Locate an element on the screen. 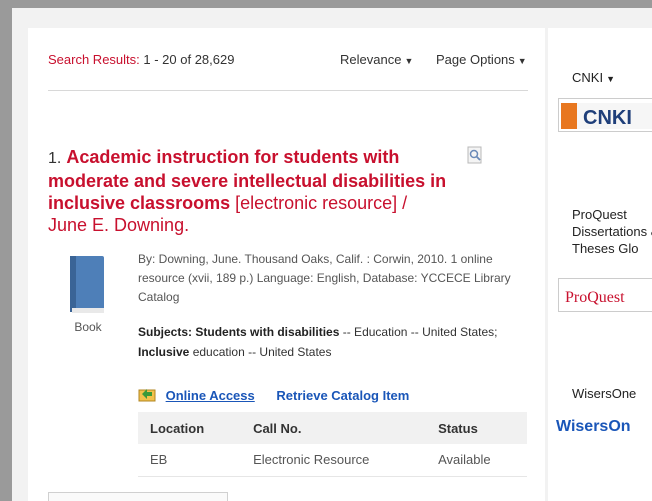  column-header-call-no: Call No. is located at coordinates (334, 428).